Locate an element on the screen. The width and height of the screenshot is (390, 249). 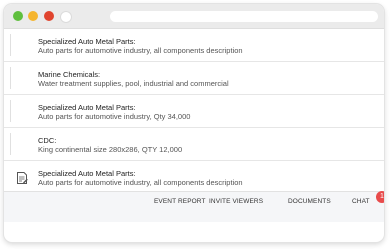
window-minimize-button is located at coordinates (33, 16).